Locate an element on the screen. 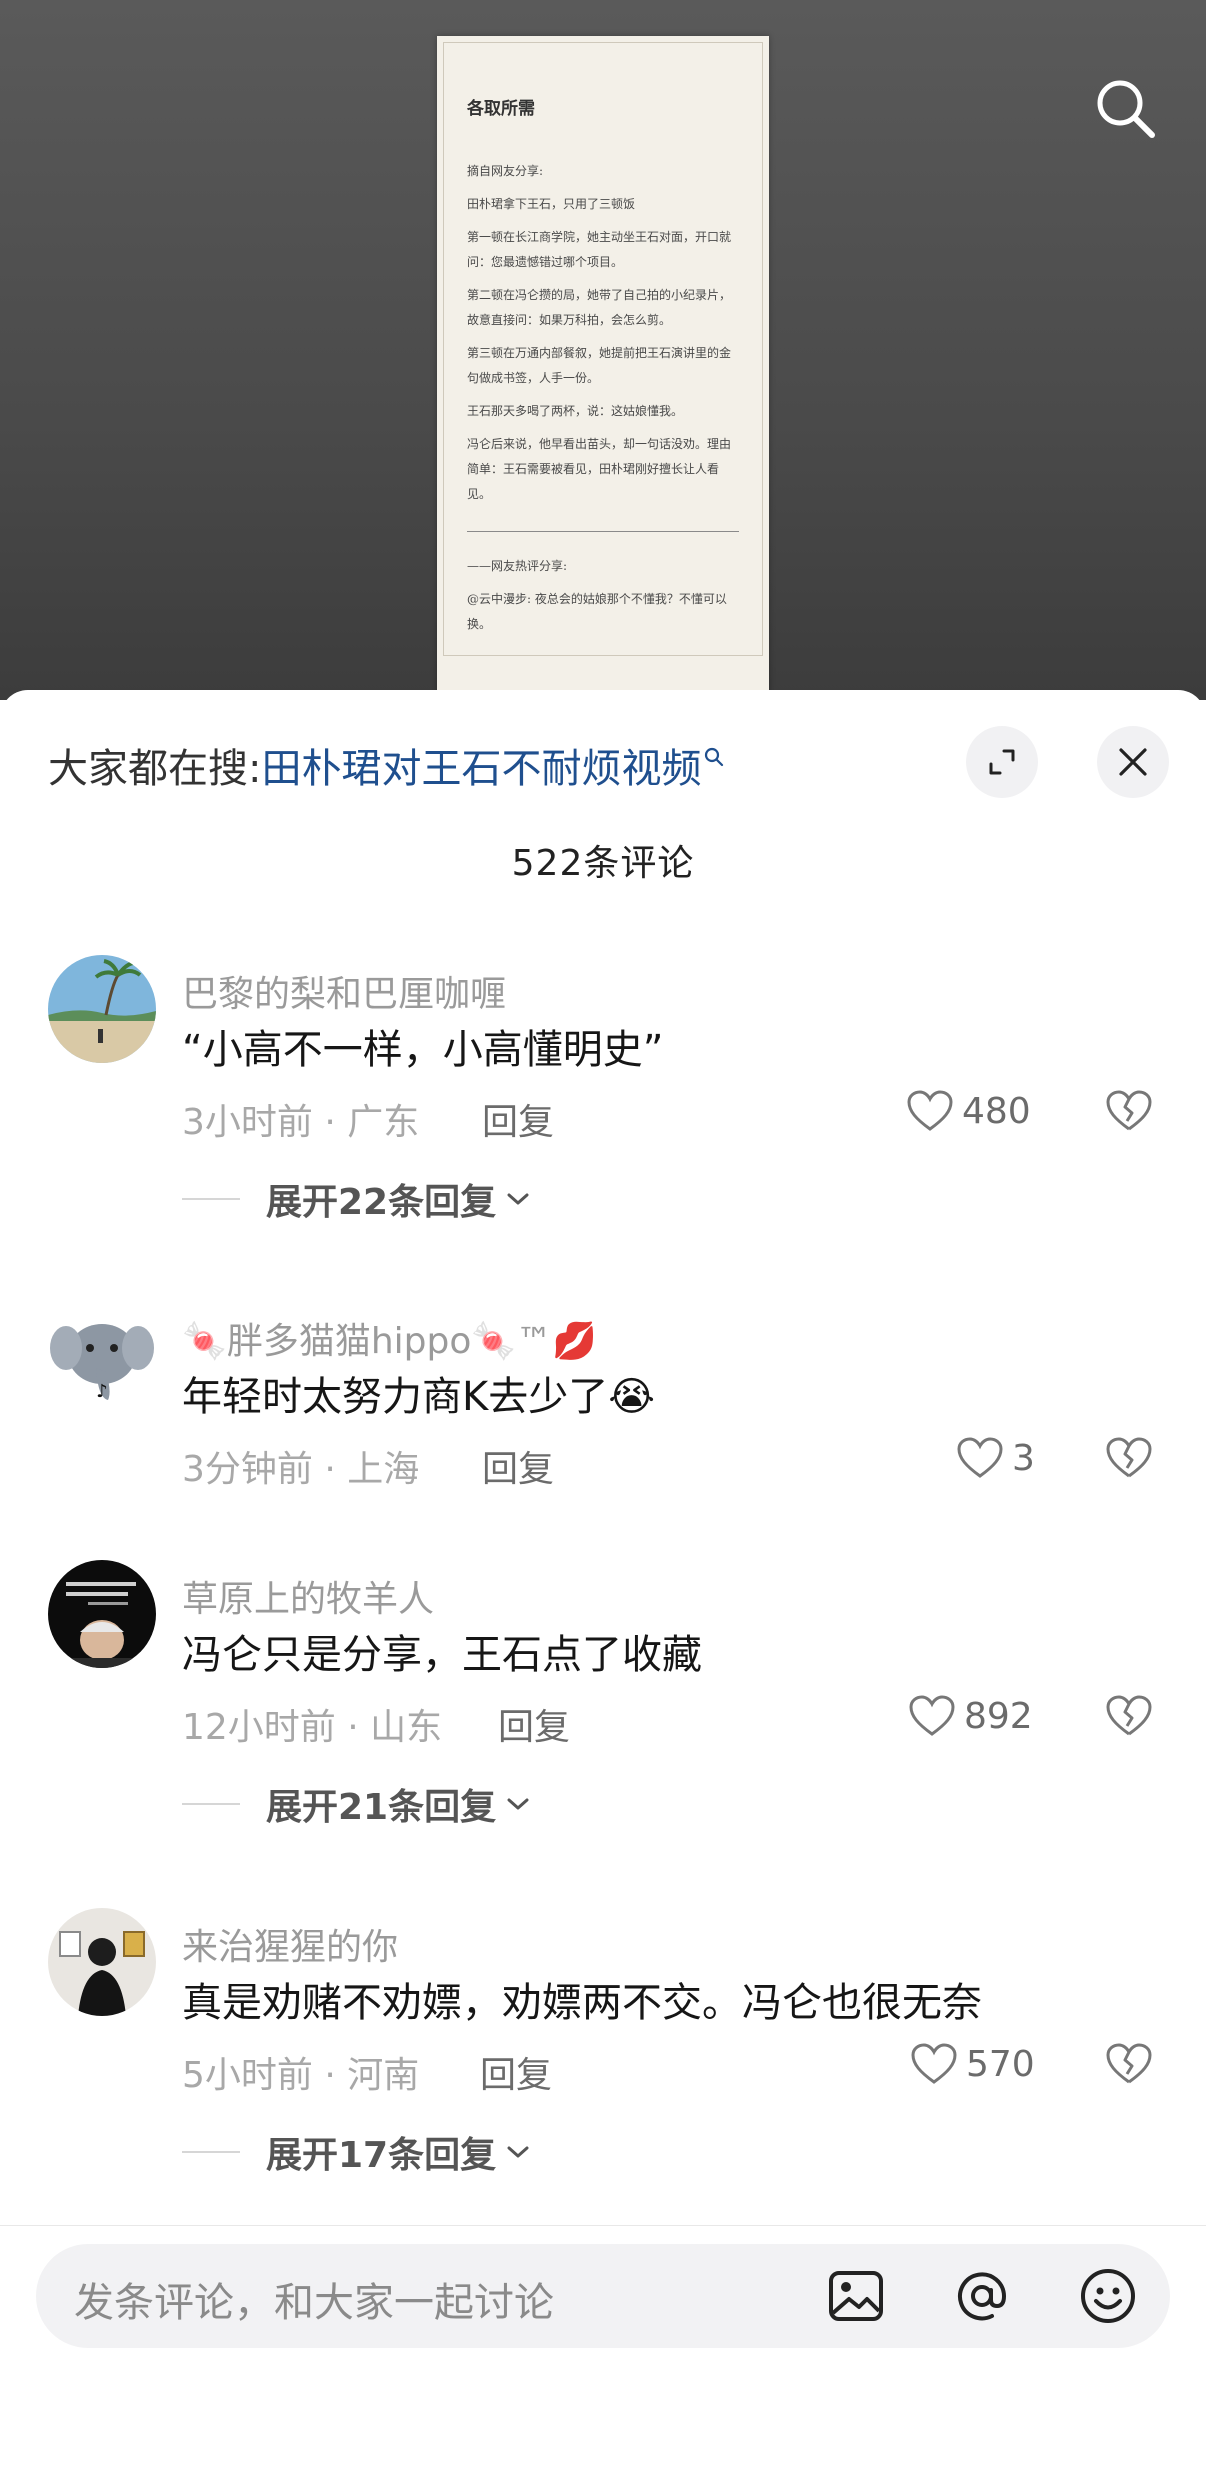 The width and height of the screenshot is (1206, 2473). hot-search-prefix: 大家都在搜: is located at coordinates (155, 769).